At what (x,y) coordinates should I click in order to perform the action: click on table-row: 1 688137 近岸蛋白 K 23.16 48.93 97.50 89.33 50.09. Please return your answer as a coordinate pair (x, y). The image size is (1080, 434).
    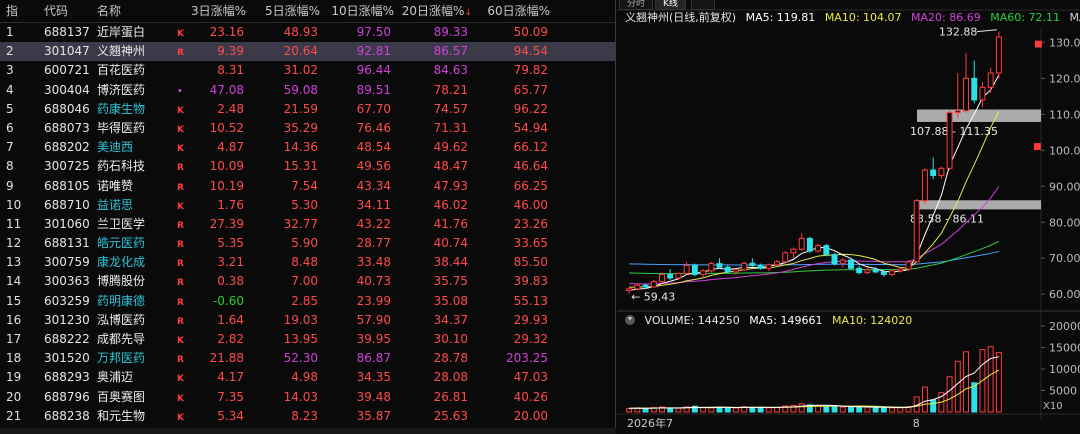
    Looking at the image, I should click on (307, 32).